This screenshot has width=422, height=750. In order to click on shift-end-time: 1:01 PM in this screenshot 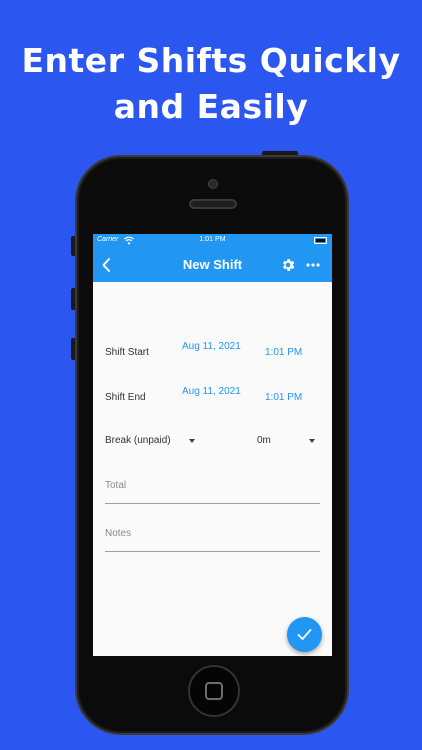, I will do `click(283, 397)`.